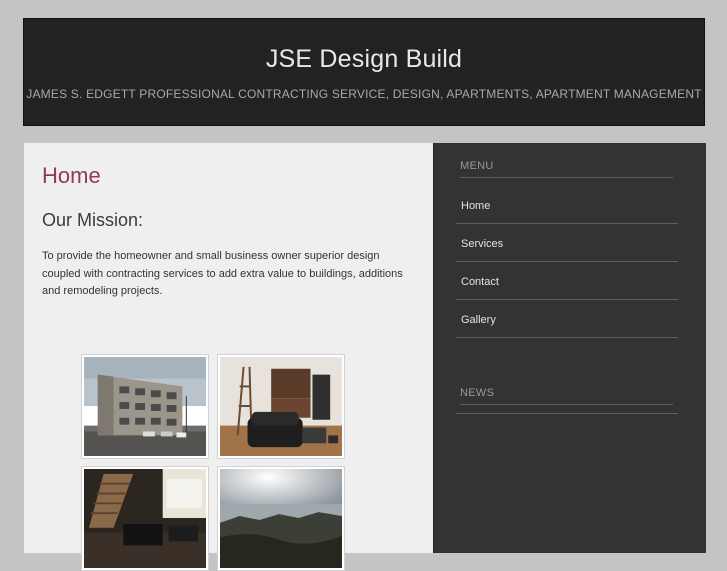 This screenshot has height=571, width=727. What do you see at coordinates (566, 169) in the screenshot?
I see `menu-widget-title: MENU` at bounding box center [566, 169].